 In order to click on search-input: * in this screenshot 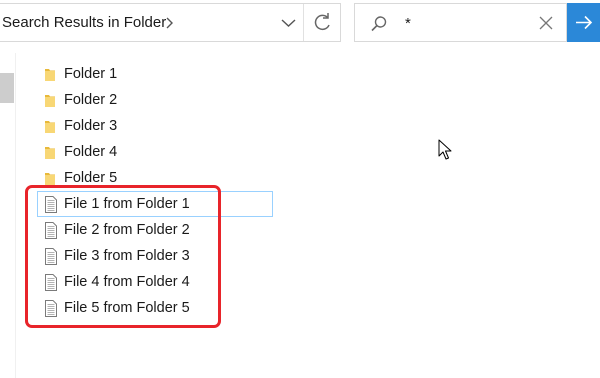, I will do `click(408, 23)`.